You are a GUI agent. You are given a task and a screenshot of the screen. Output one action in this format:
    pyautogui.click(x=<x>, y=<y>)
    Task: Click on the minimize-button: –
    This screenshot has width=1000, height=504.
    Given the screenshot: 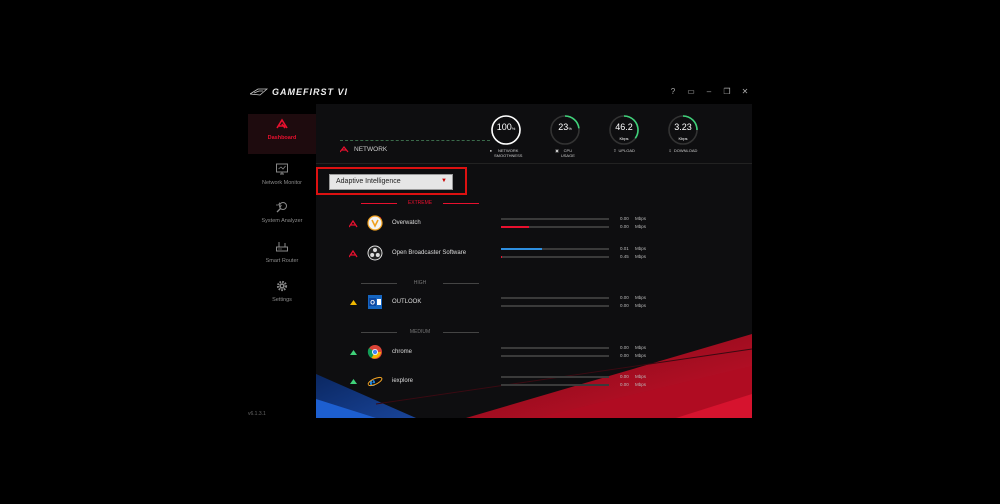 What is the action you would take?
    pyautogui.click(x=709, y=92)
    